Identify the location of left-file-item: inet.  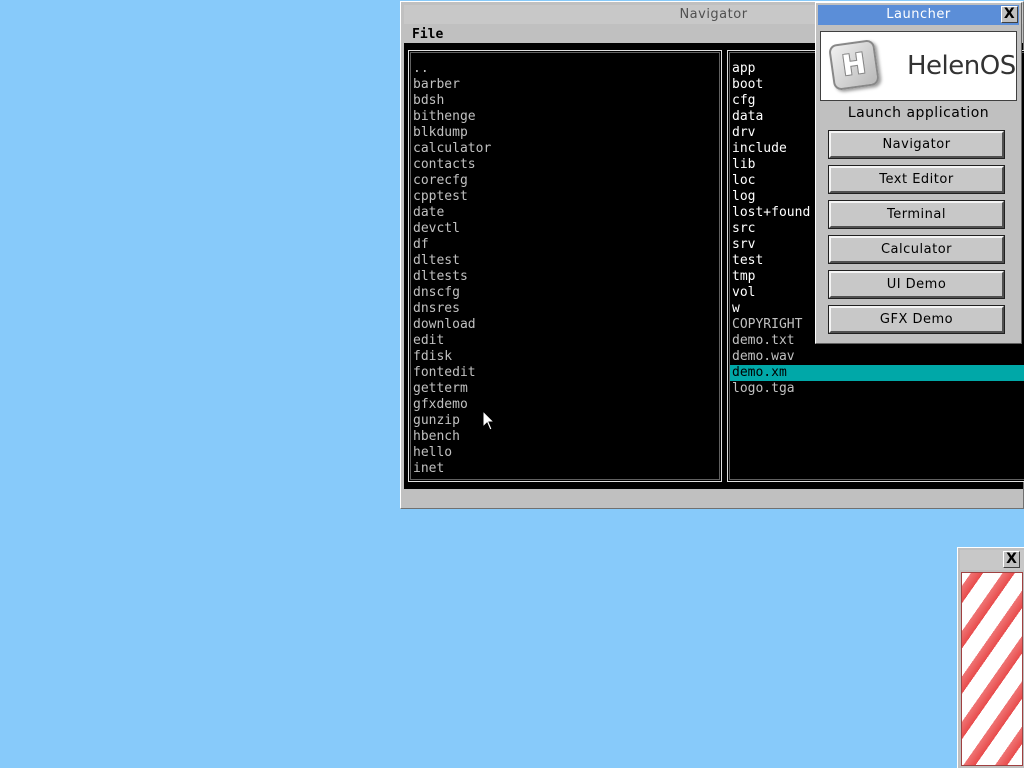
(565, 469).